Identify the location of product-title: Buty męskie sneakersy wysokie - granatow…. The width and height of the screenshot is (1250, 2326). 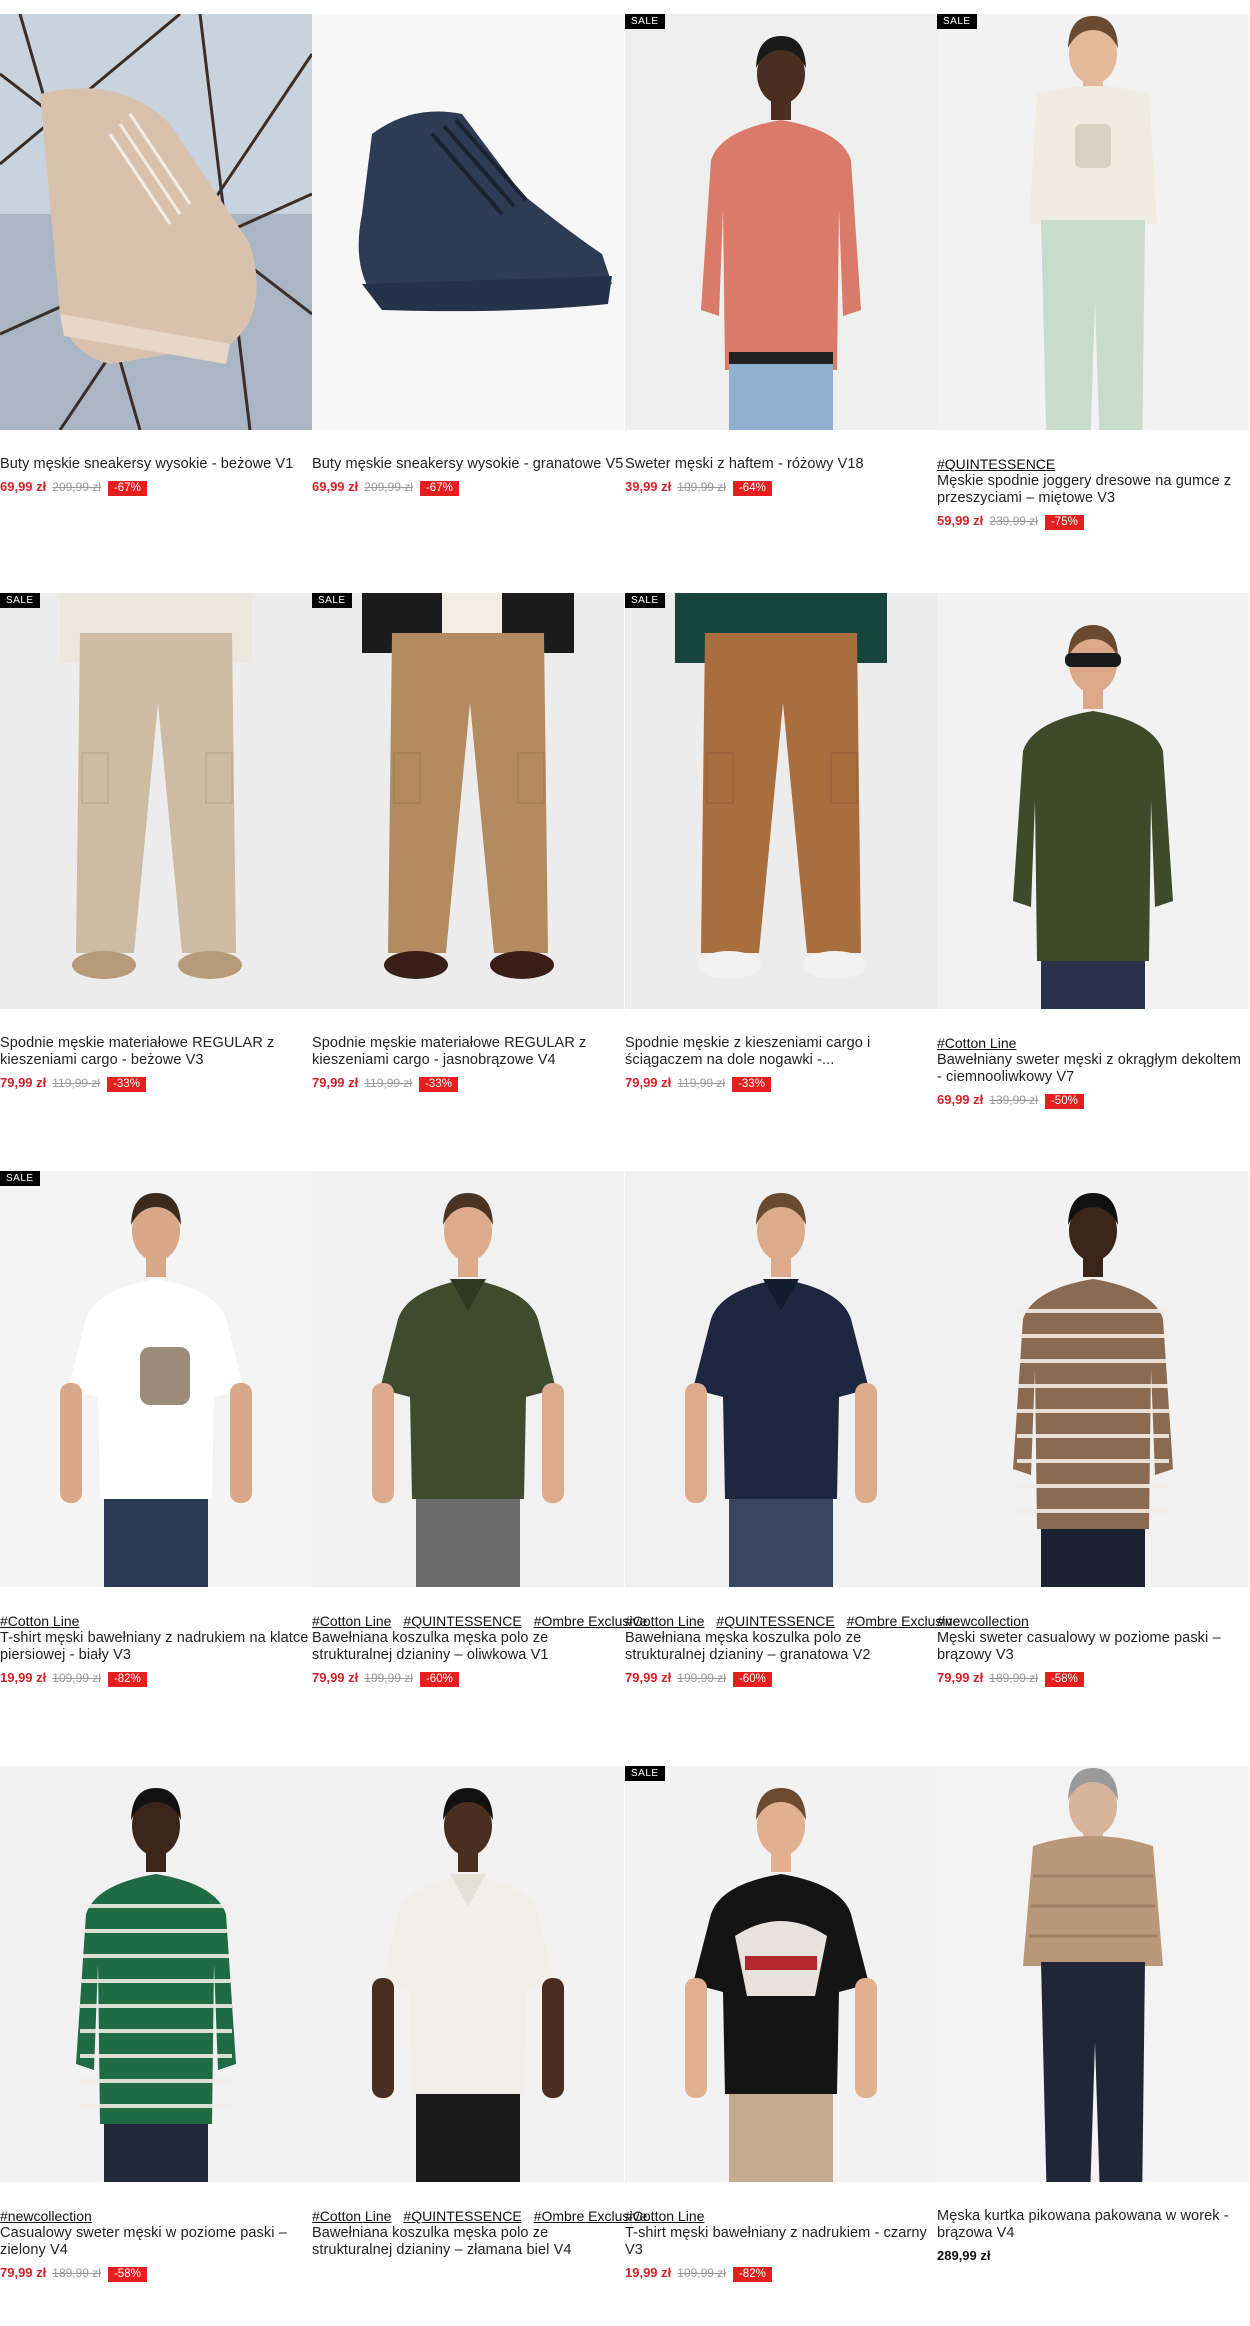
(468, 464).